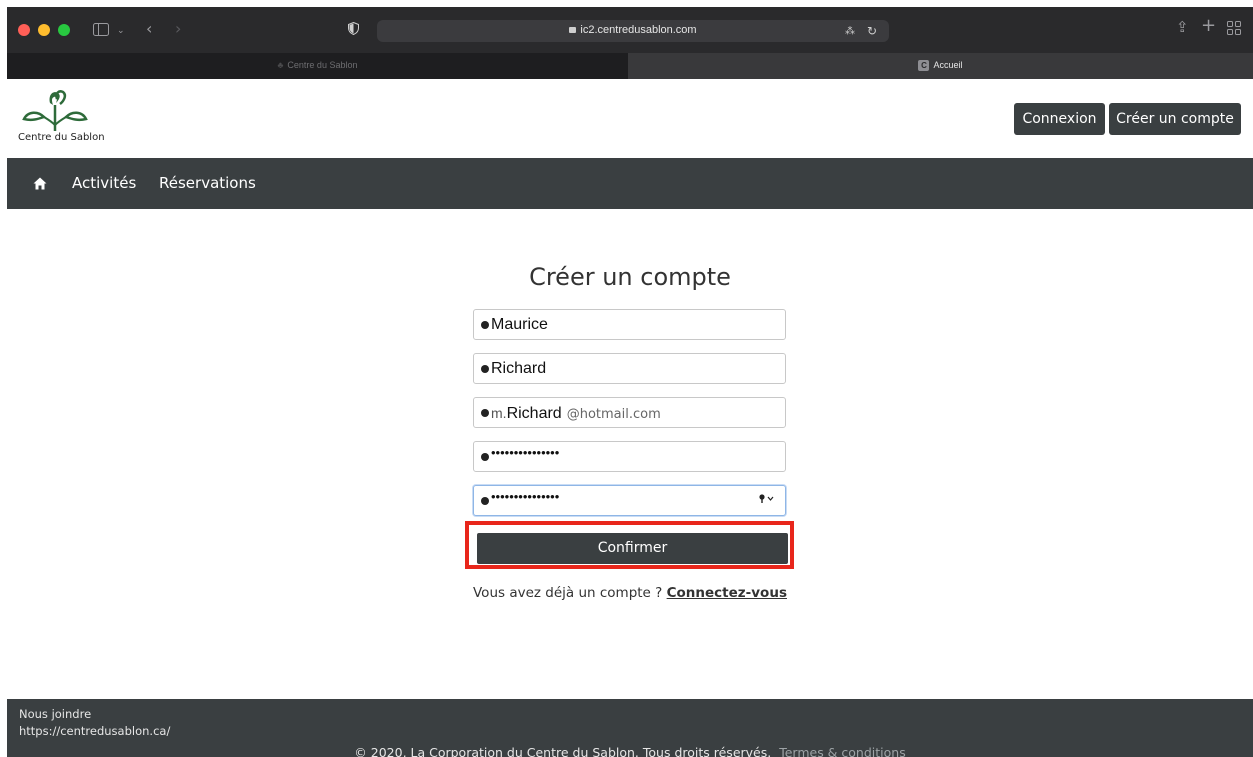 This screenshot has height=757, width=1253. Describe the element at coordinates (519, 368) in the screenshot. I see `last-name-value: Richard` at that location.